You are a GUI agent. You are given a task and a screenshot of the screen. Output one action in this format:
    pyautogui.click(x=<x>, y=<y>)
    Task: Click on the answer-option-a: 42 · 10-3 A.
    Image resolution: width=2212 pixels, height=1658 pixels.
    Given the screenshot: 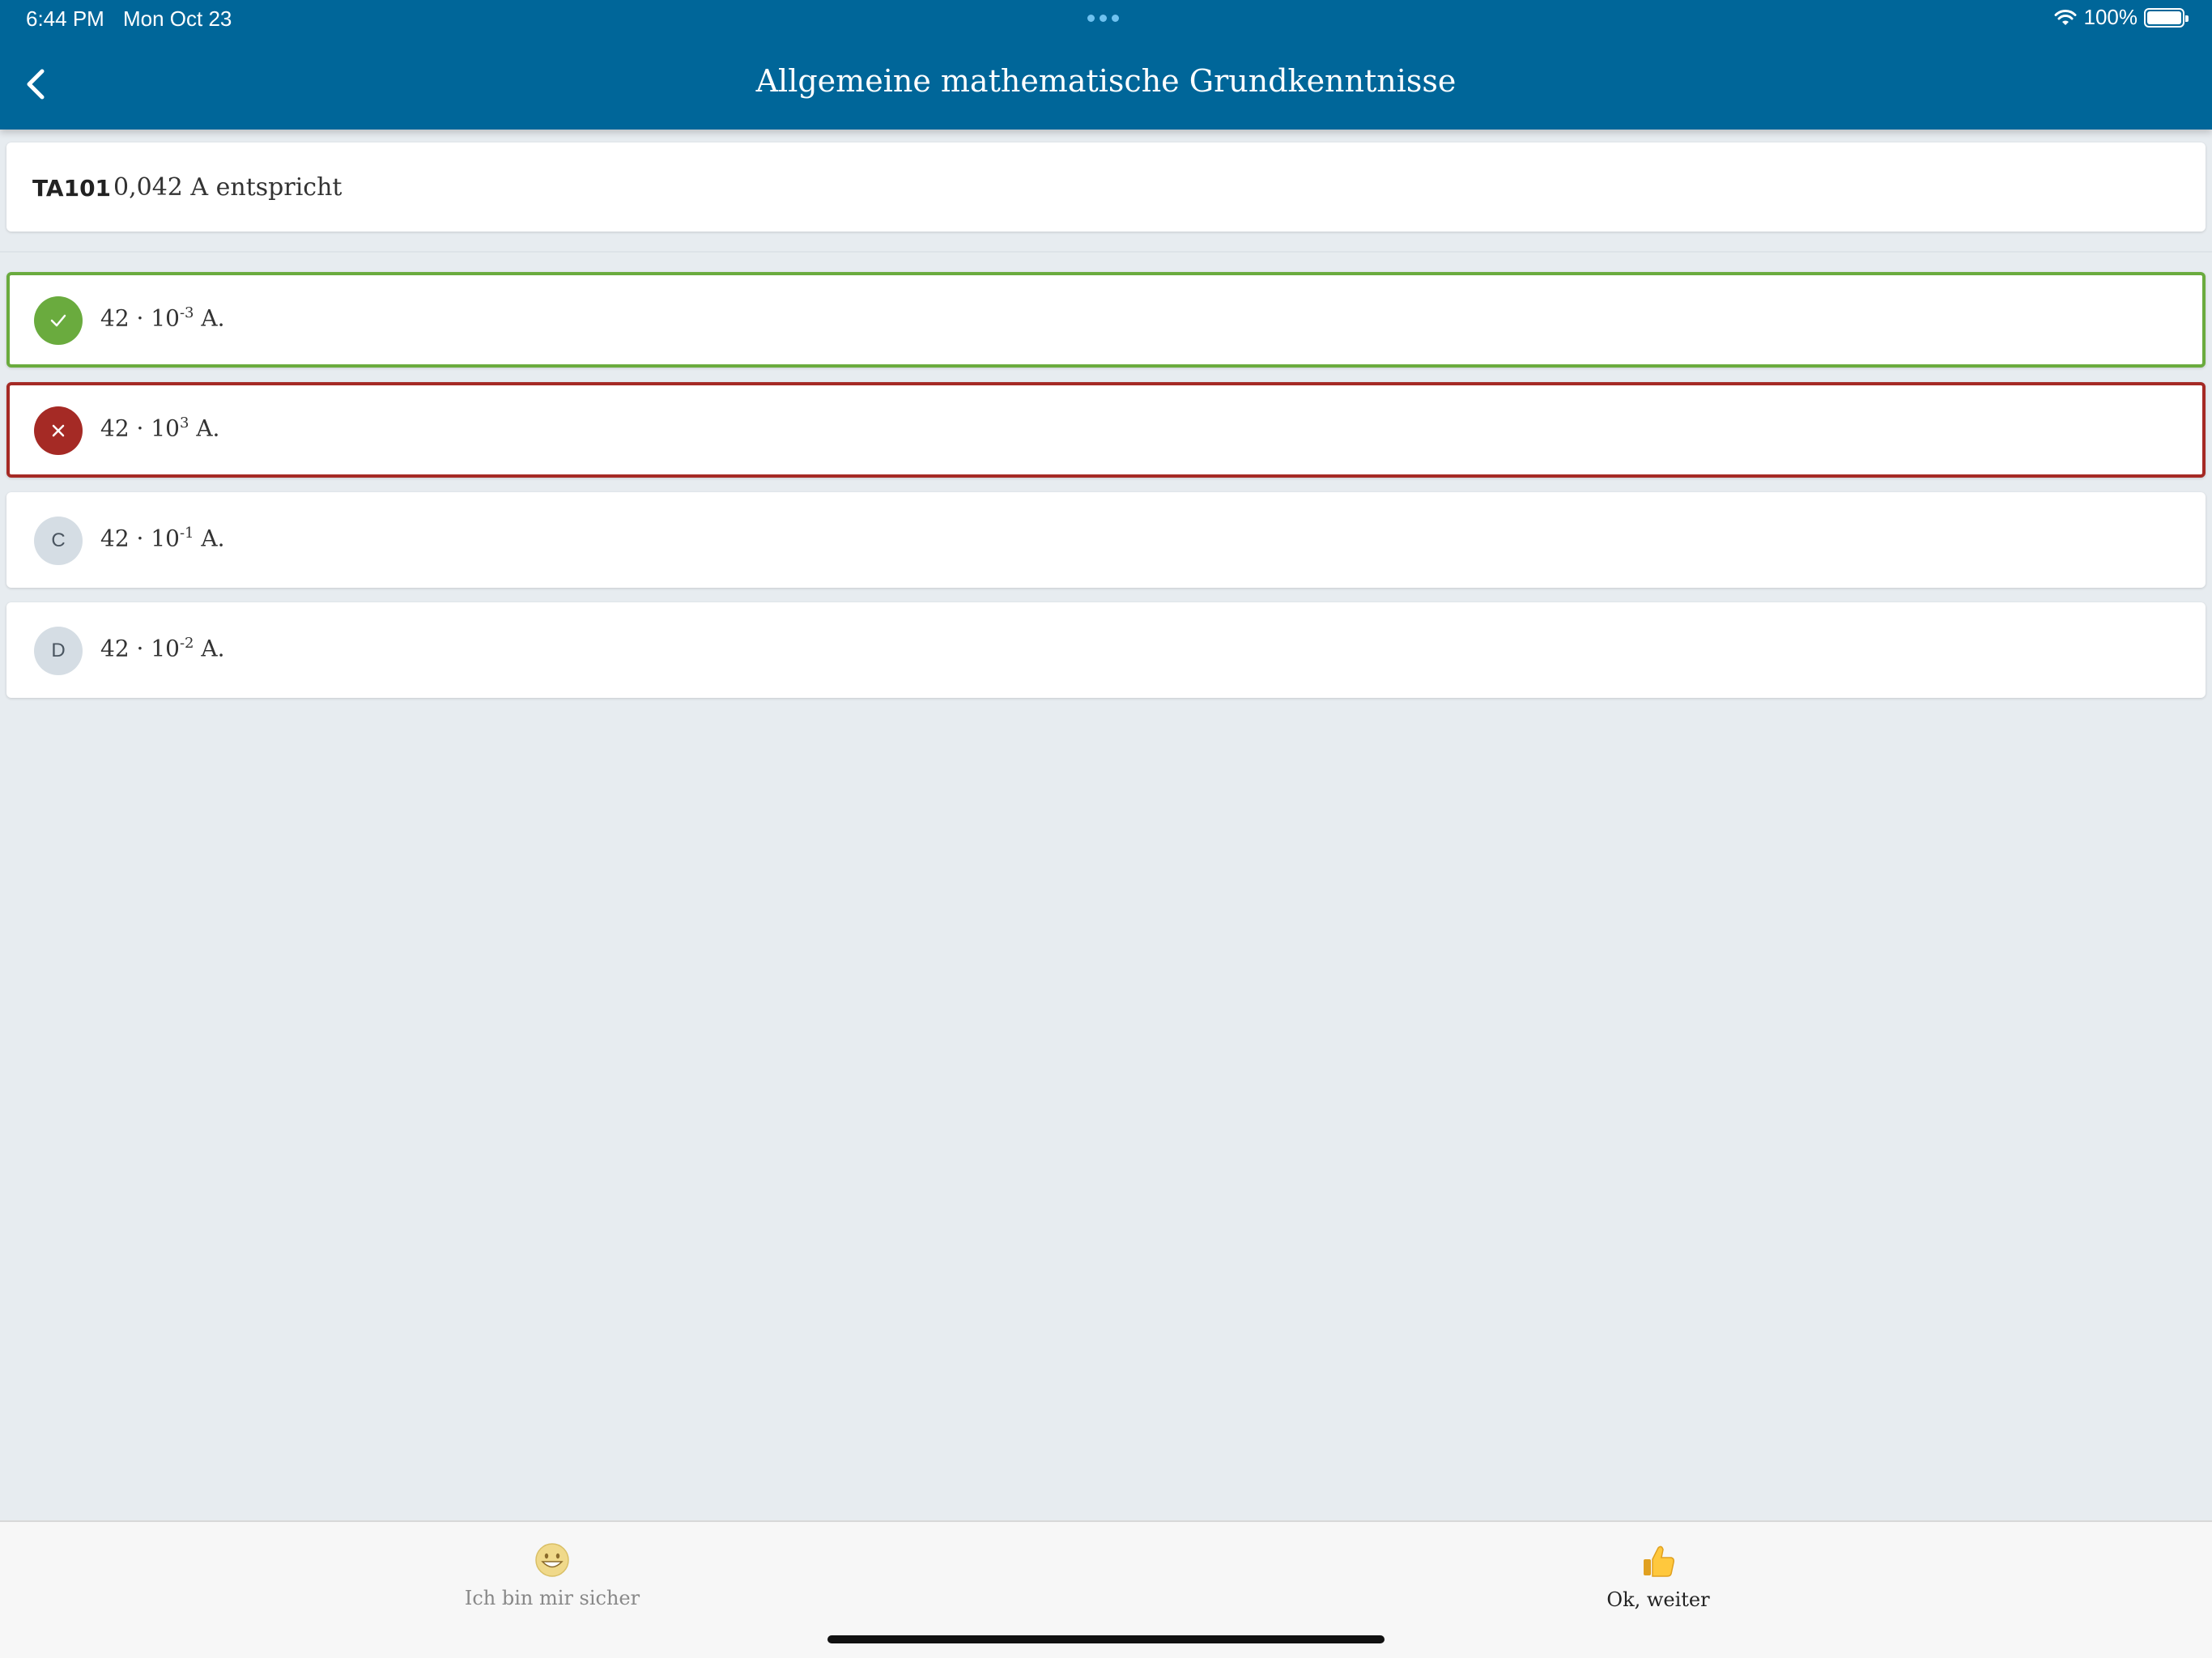 What is the action you would take?
    pyautogui.click(x=1106, y=320)
    